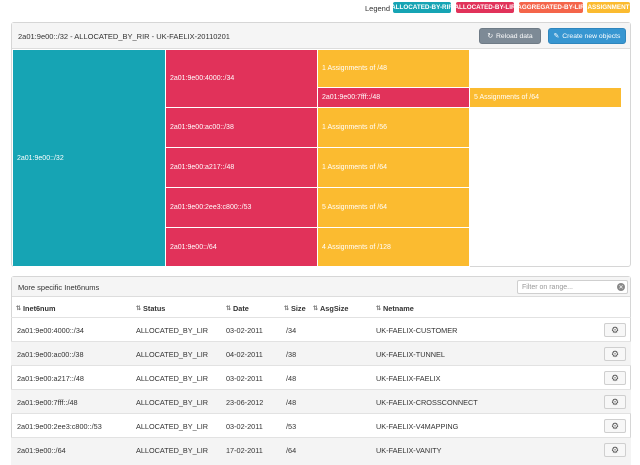 This screenshot has height=465, width=640. Describe the element at coordinates (291, 354) in the screenshot. I see `cell-size: /38` at that location.